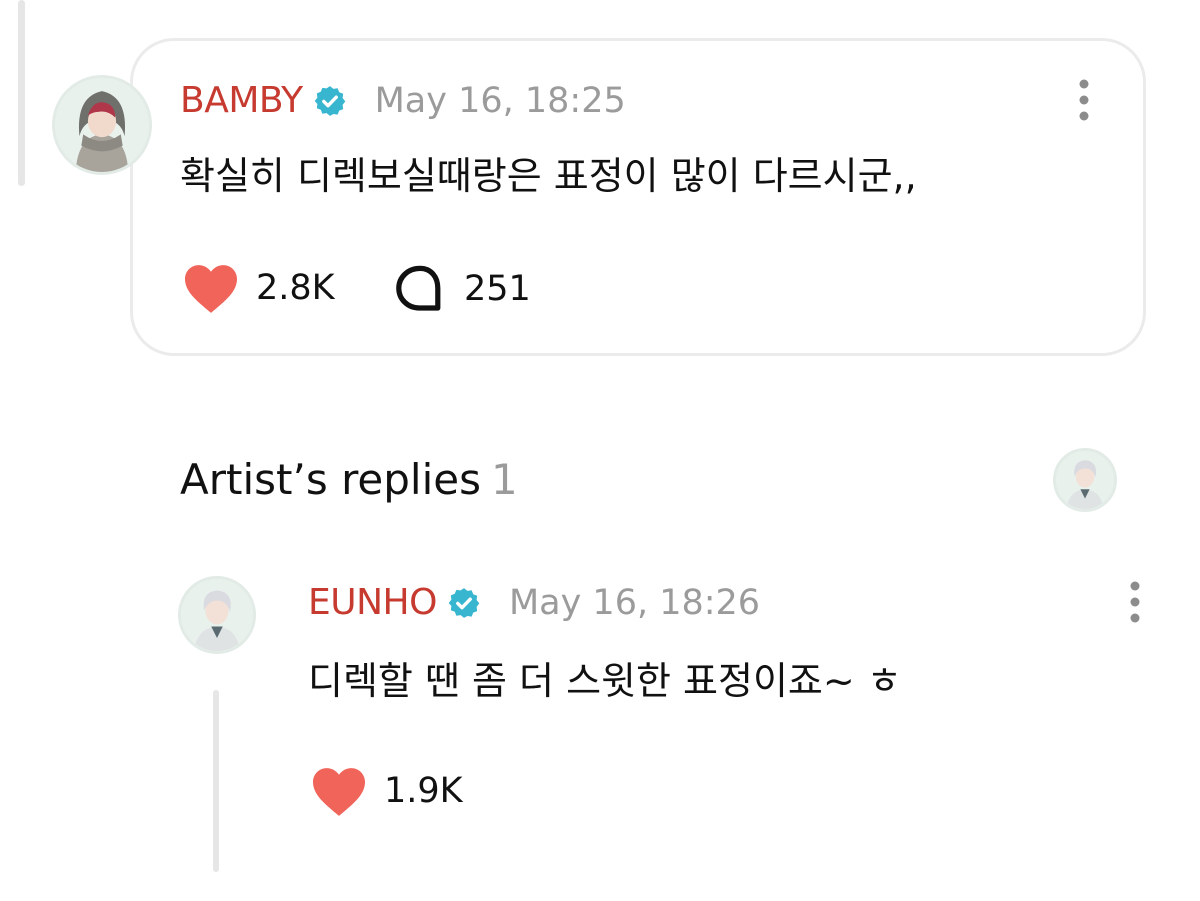  I want to click on like-count: 2.8K, so click(295, 288).